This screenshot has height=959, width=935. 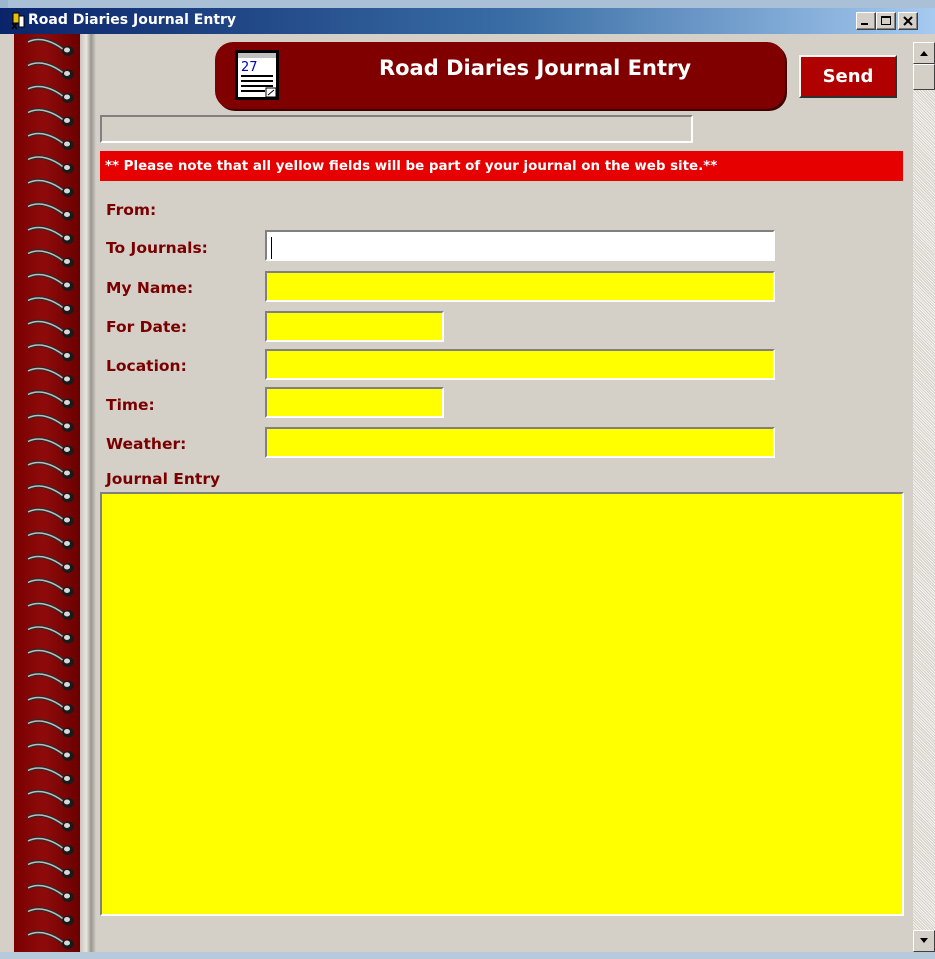 I want to click on app-logo-icon, so click(x=19, y=21).